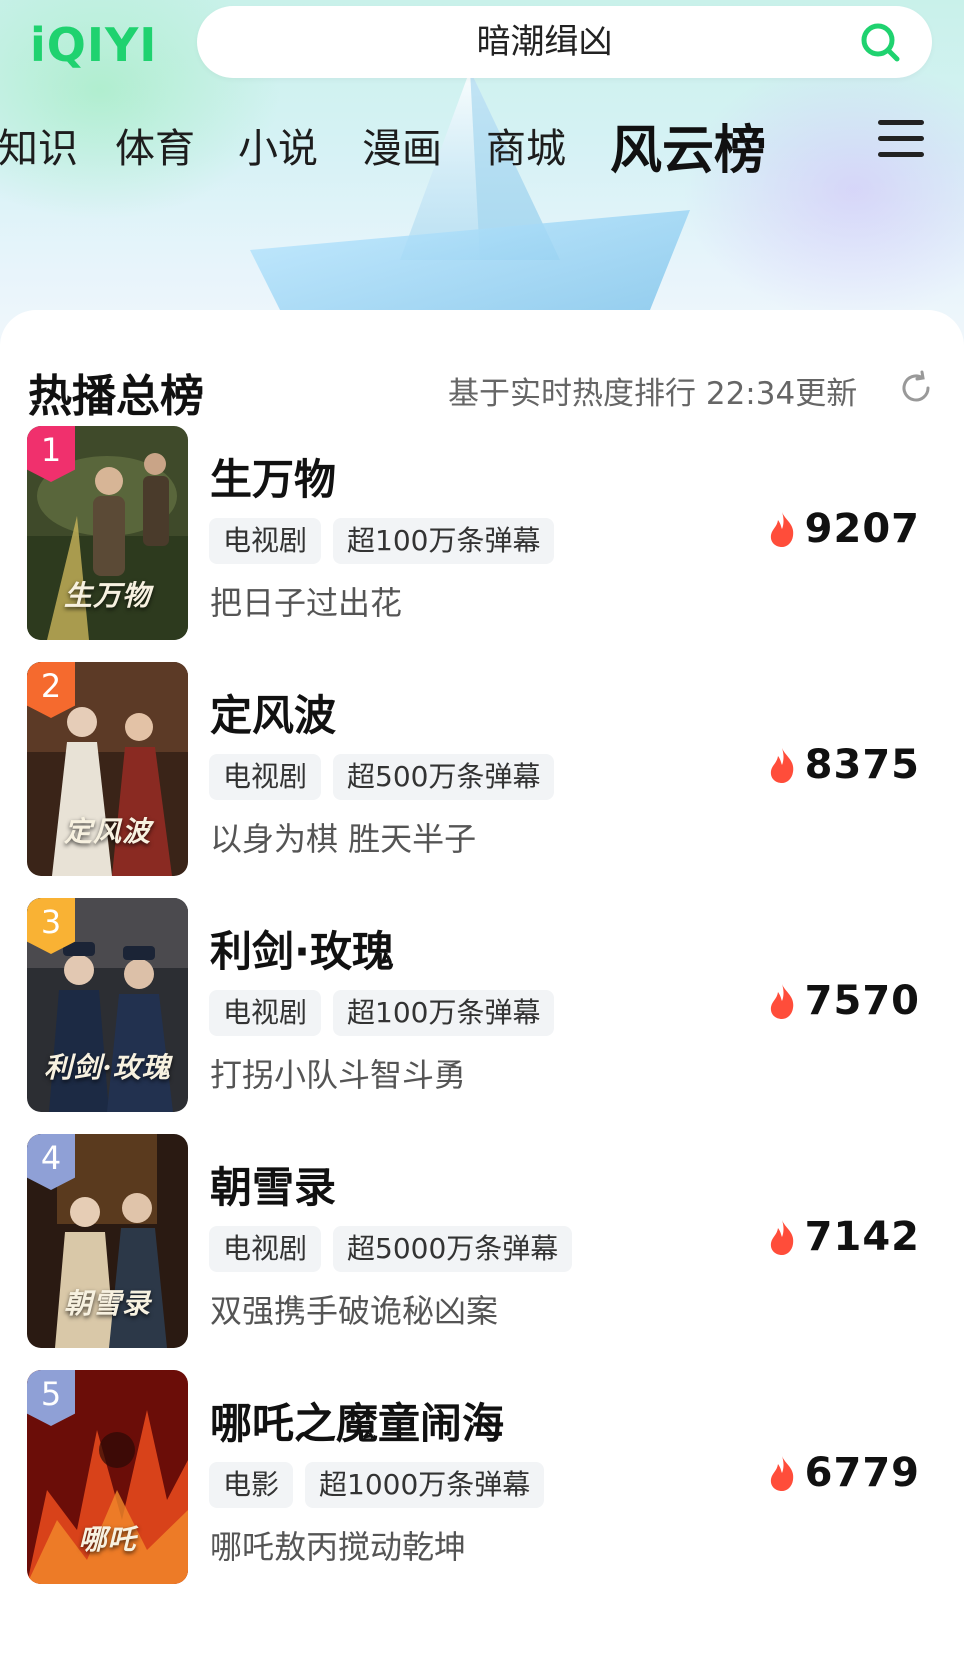 This screenshot has height=1663, width=964. What do you see at coordinates (107, 533) in the screenshot?
I see `poster-thumbnail: 生万物 1` at bounding box center [107, 533].